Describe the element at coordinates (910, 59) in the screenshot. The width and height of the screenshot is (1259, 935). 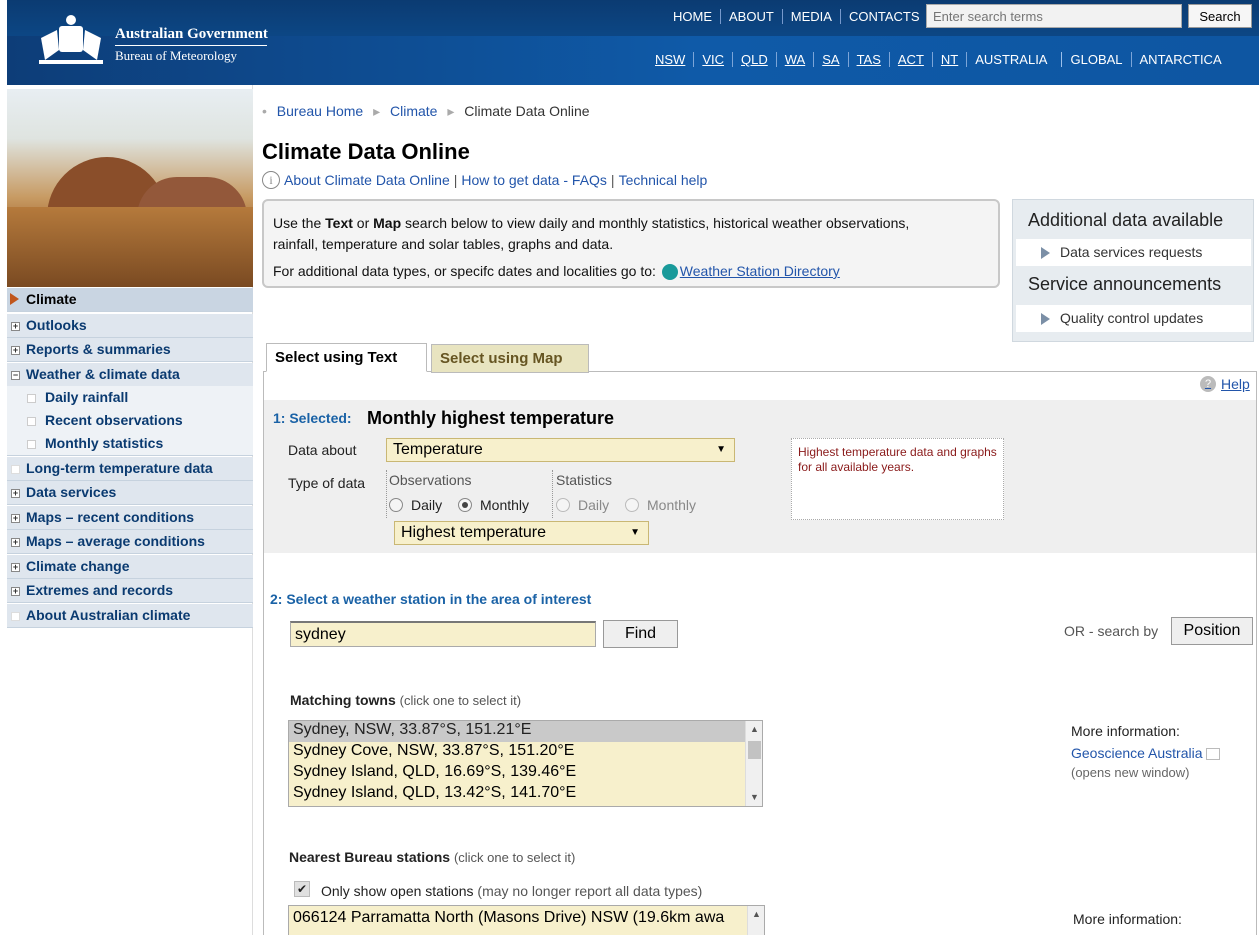
I see `state-act: ACT` at that location.